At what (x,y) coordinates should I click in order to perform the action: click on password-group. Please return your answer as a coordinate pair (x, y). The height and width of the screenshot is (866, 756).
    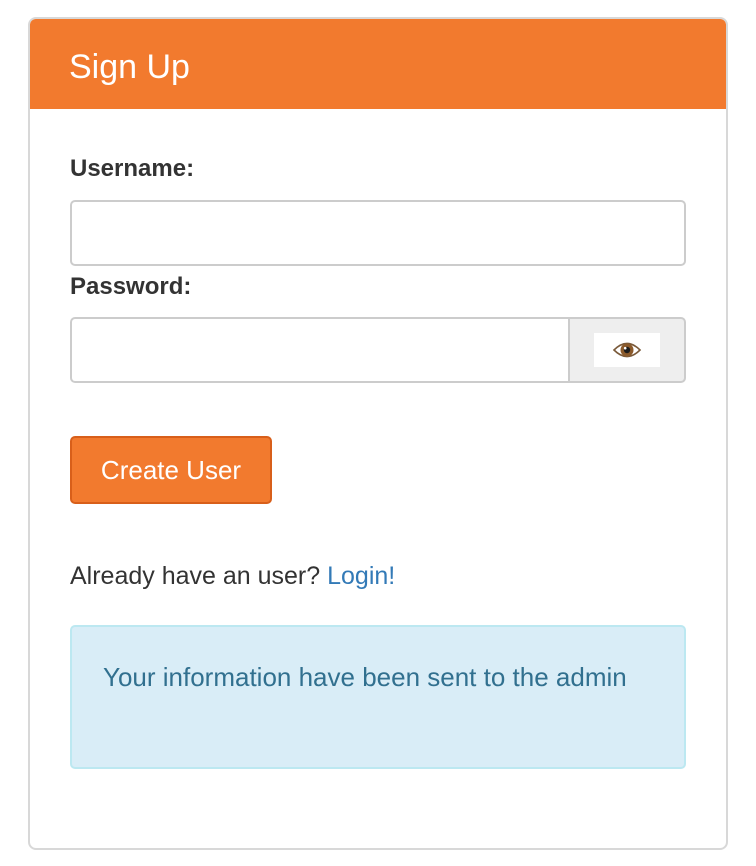
    Looking at the image, I should click on (378, 350).